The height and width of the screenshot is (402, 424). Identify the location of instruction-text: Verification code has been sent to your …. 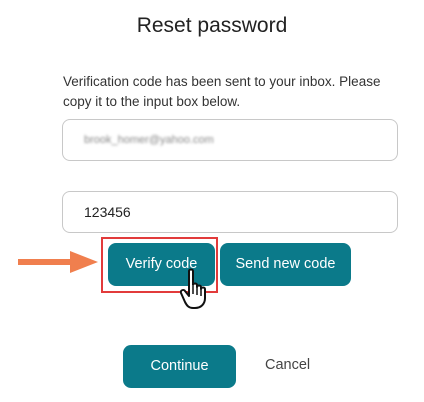
(222, 91).